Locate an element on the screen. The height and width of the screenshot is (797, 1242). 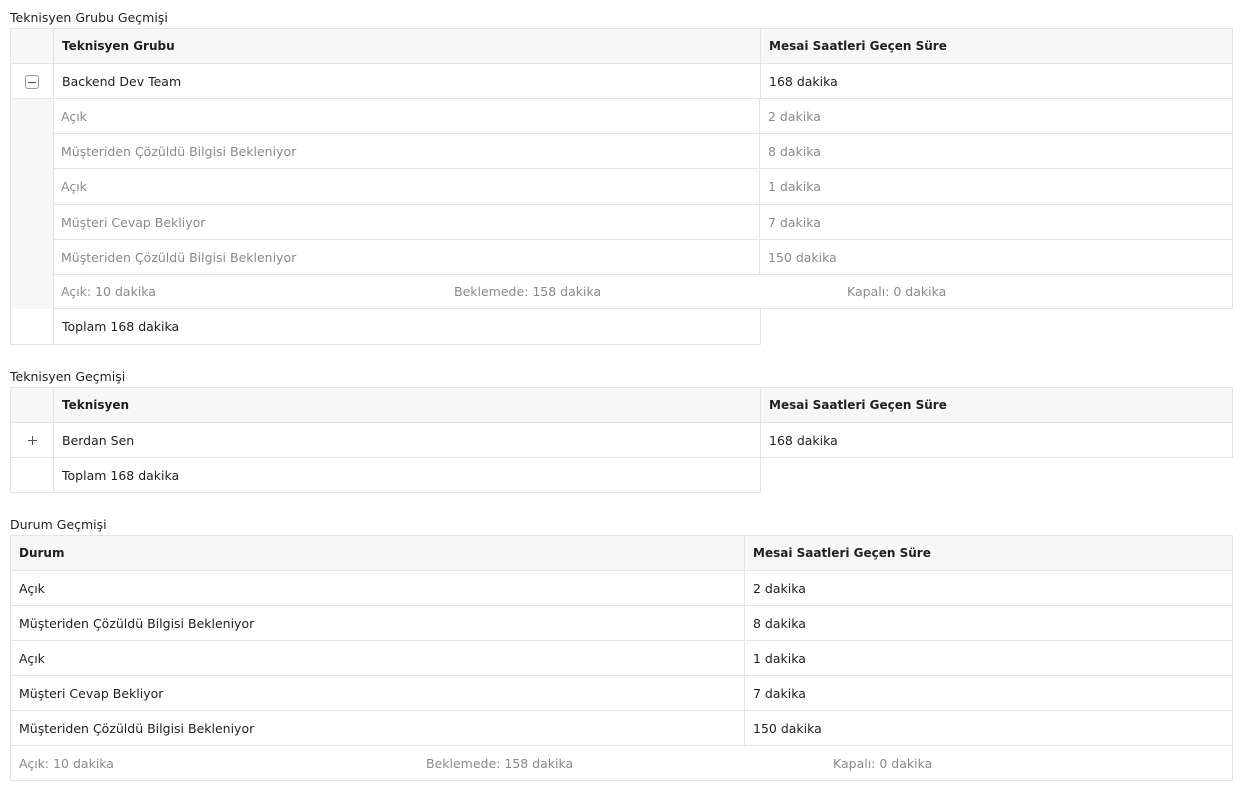
column-header-status: Durum is located at coordinates (378, 553).